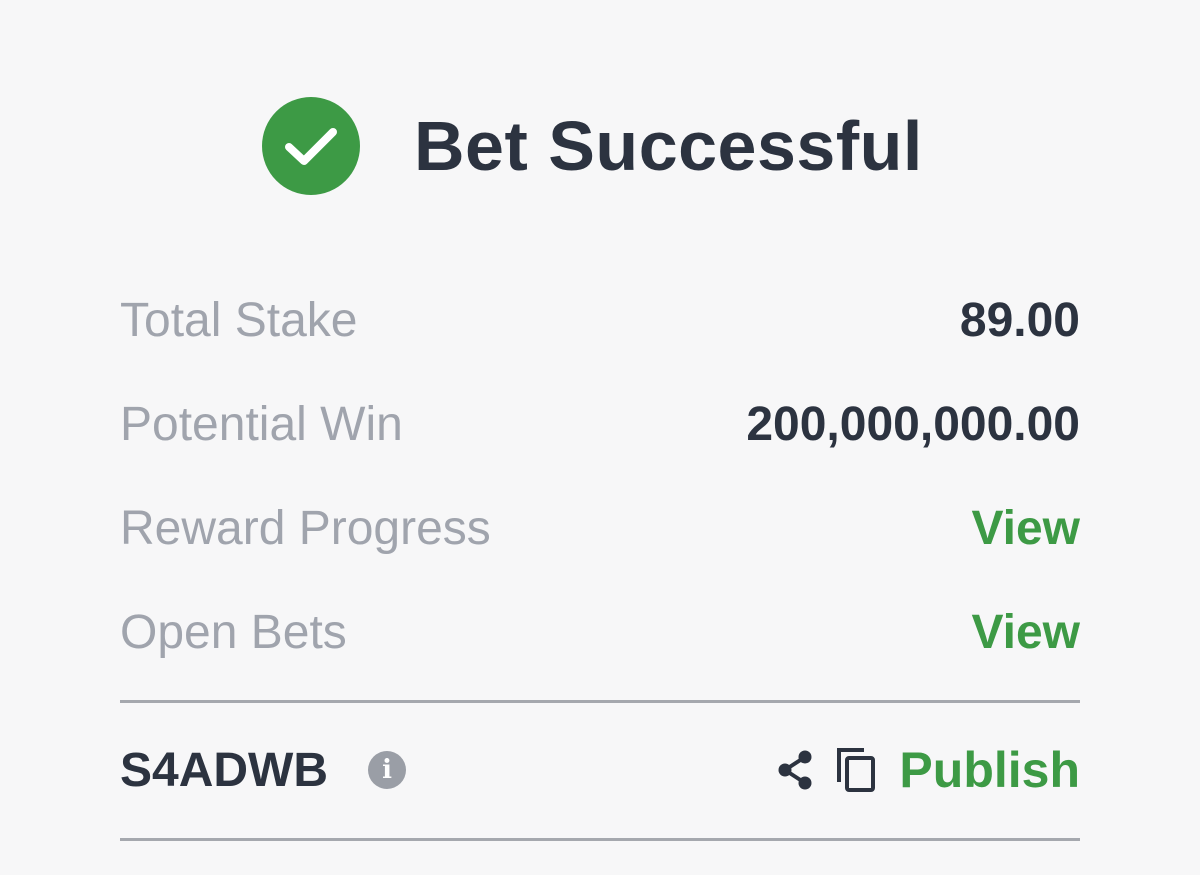 The height and width of the screenshot is (875, 1200). What do you see at coordinates (600, 528) in the screenshot?
I see `reward-progress-row: Reward Progress View` at bounding box center [600, 528].